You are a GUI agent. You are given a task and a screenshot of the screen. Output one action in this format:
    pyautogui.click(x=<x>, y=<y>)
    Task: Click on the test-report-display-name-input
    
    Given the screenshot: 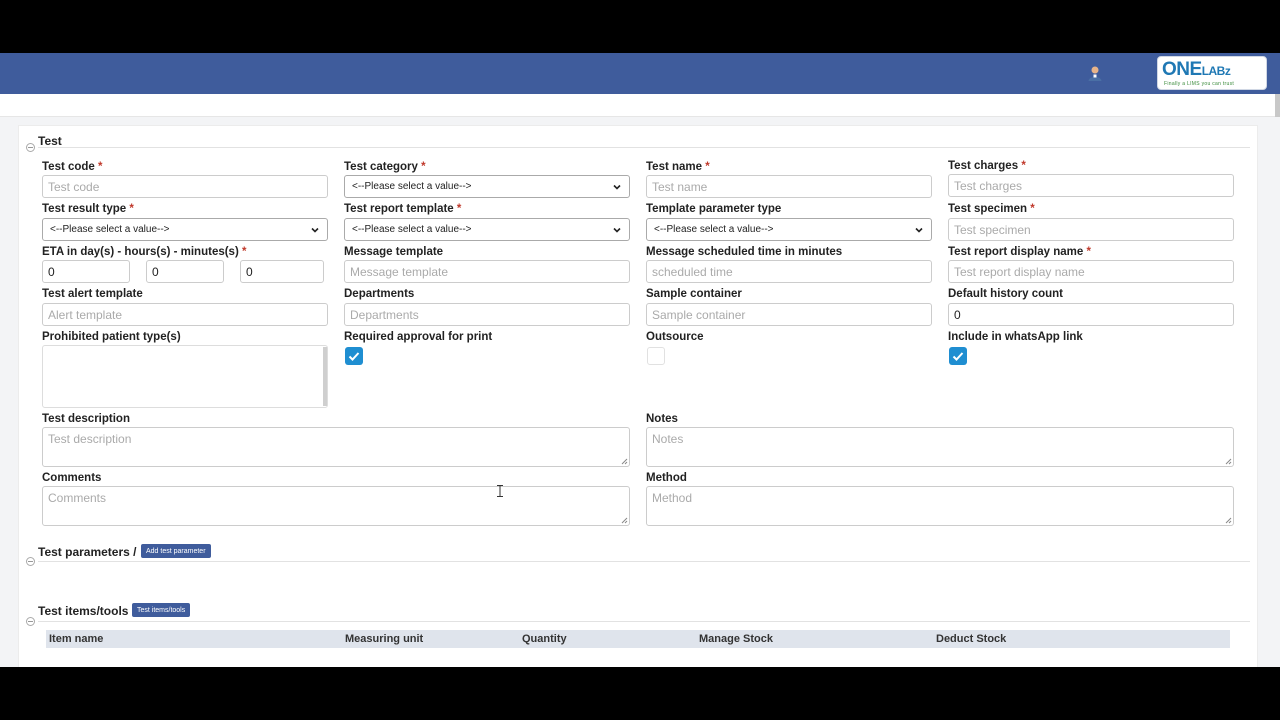 What is the action you would take?
    pyautogui.click(x=1091, y=271)
    